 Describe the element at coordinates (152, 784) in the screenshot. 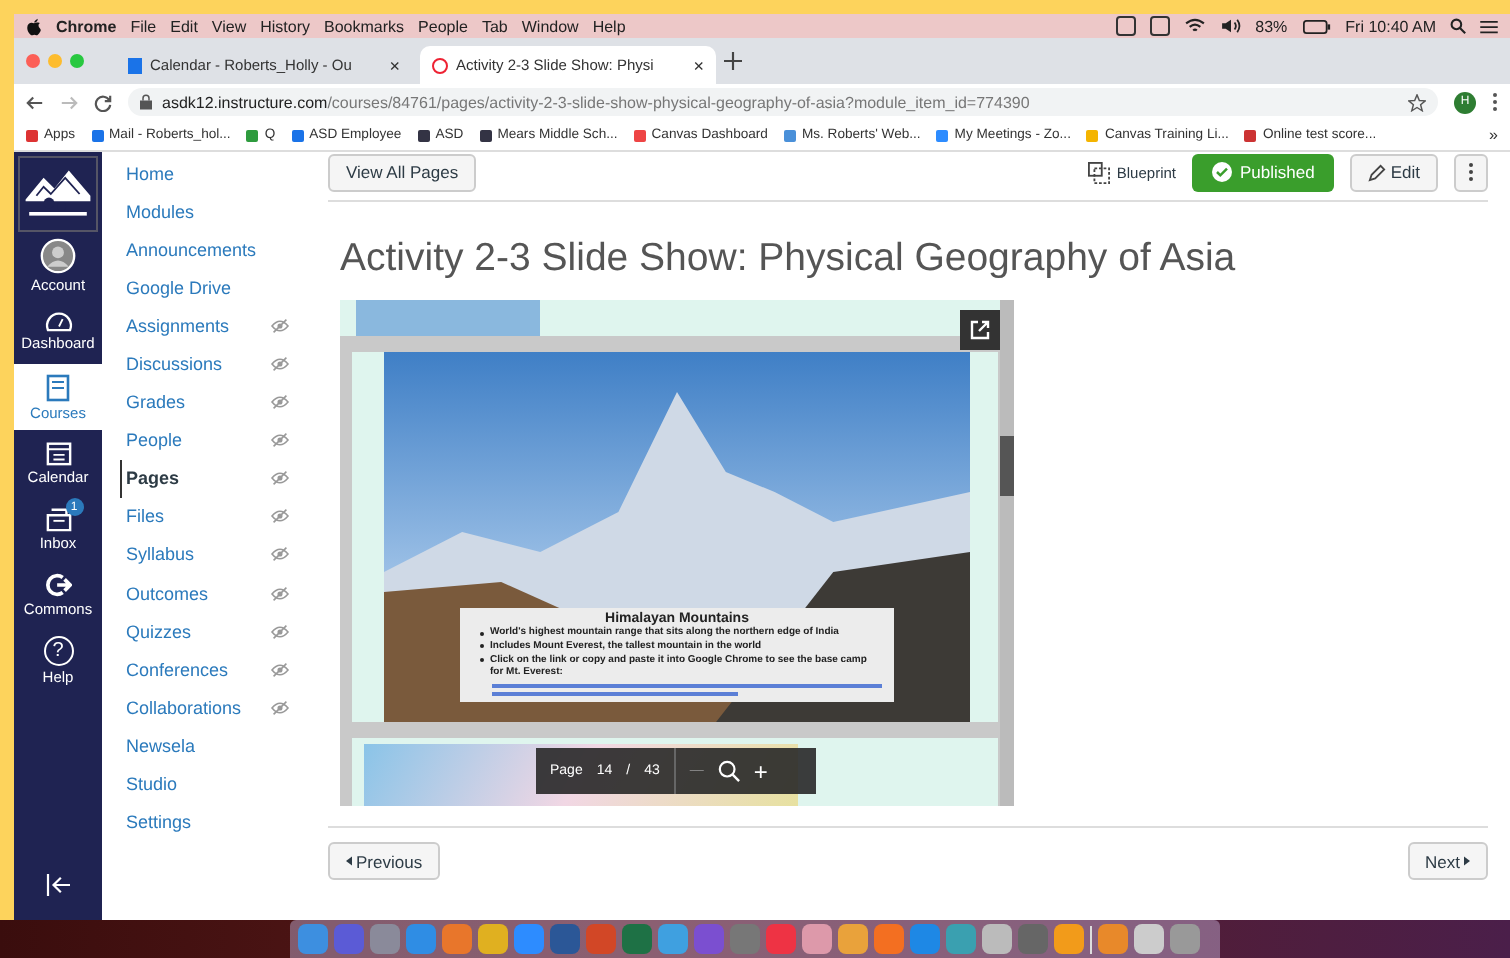

I see `course-nav-link: Studio` at that location.